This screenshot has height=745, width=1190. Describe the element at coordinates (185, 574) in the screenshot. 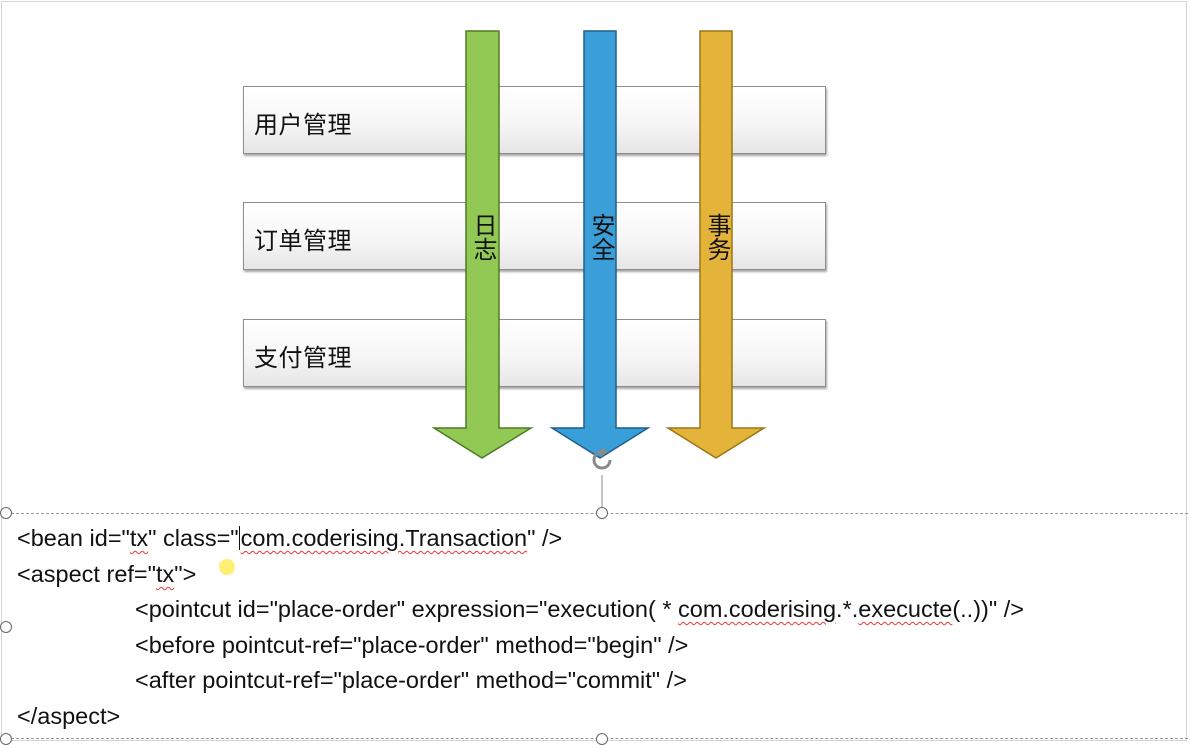

I see `code-text: ">` at that location.